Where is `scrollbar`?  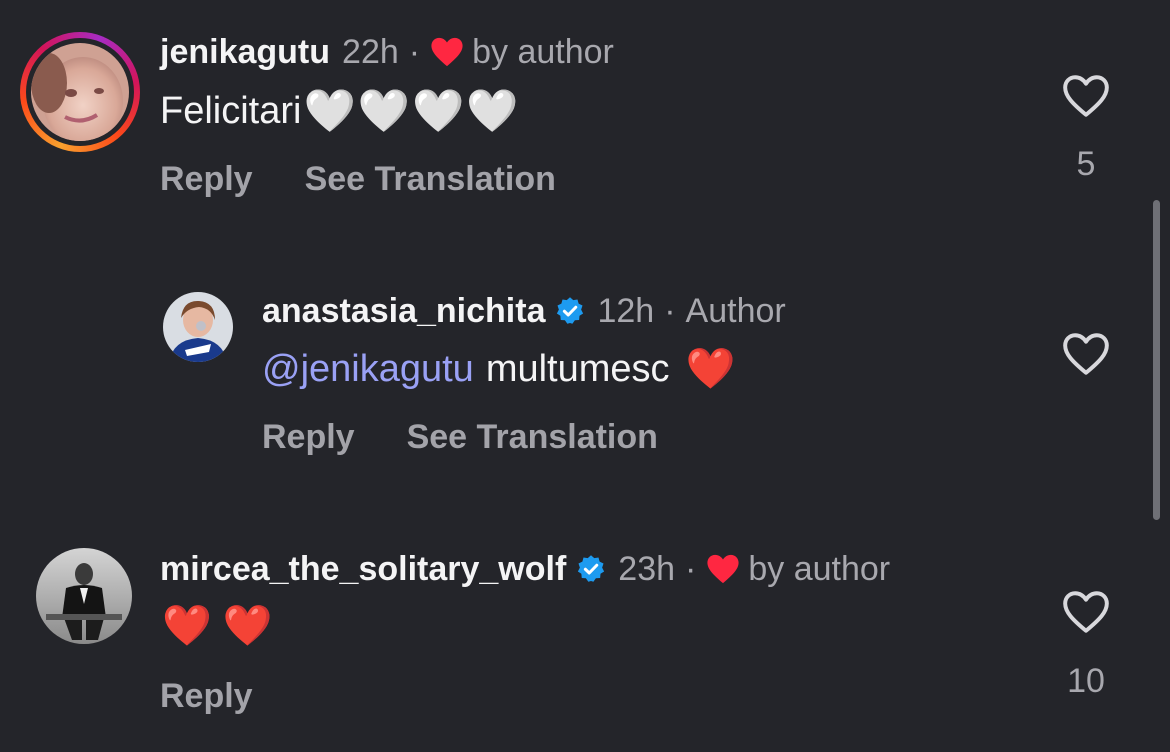
scrollbar is located at coordinates (1156, 360).